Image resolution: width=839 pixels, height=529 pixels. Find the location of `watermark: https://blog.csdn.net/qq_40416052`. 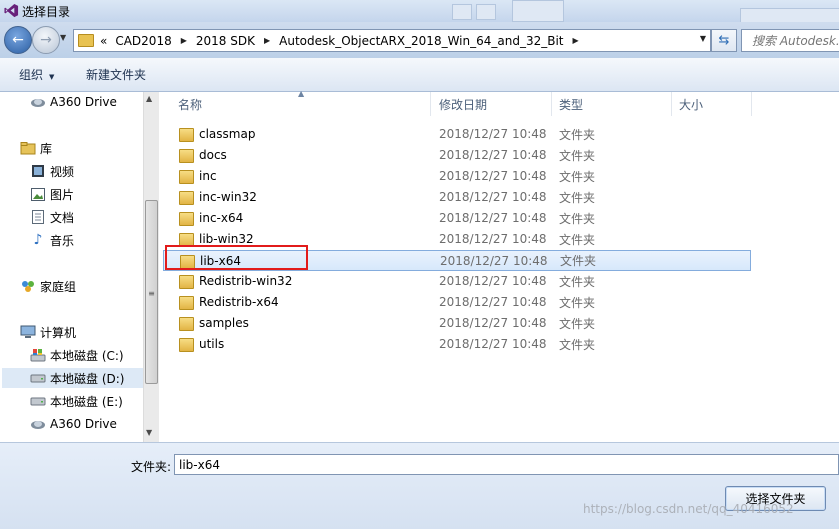

watermark: https://blog.csdn.net/qq_40416052 is located at coordinates (688, 509).